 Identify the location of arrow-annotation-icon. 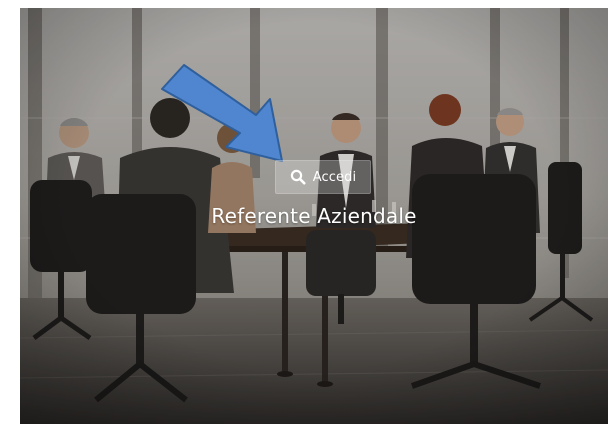
(222, 113).